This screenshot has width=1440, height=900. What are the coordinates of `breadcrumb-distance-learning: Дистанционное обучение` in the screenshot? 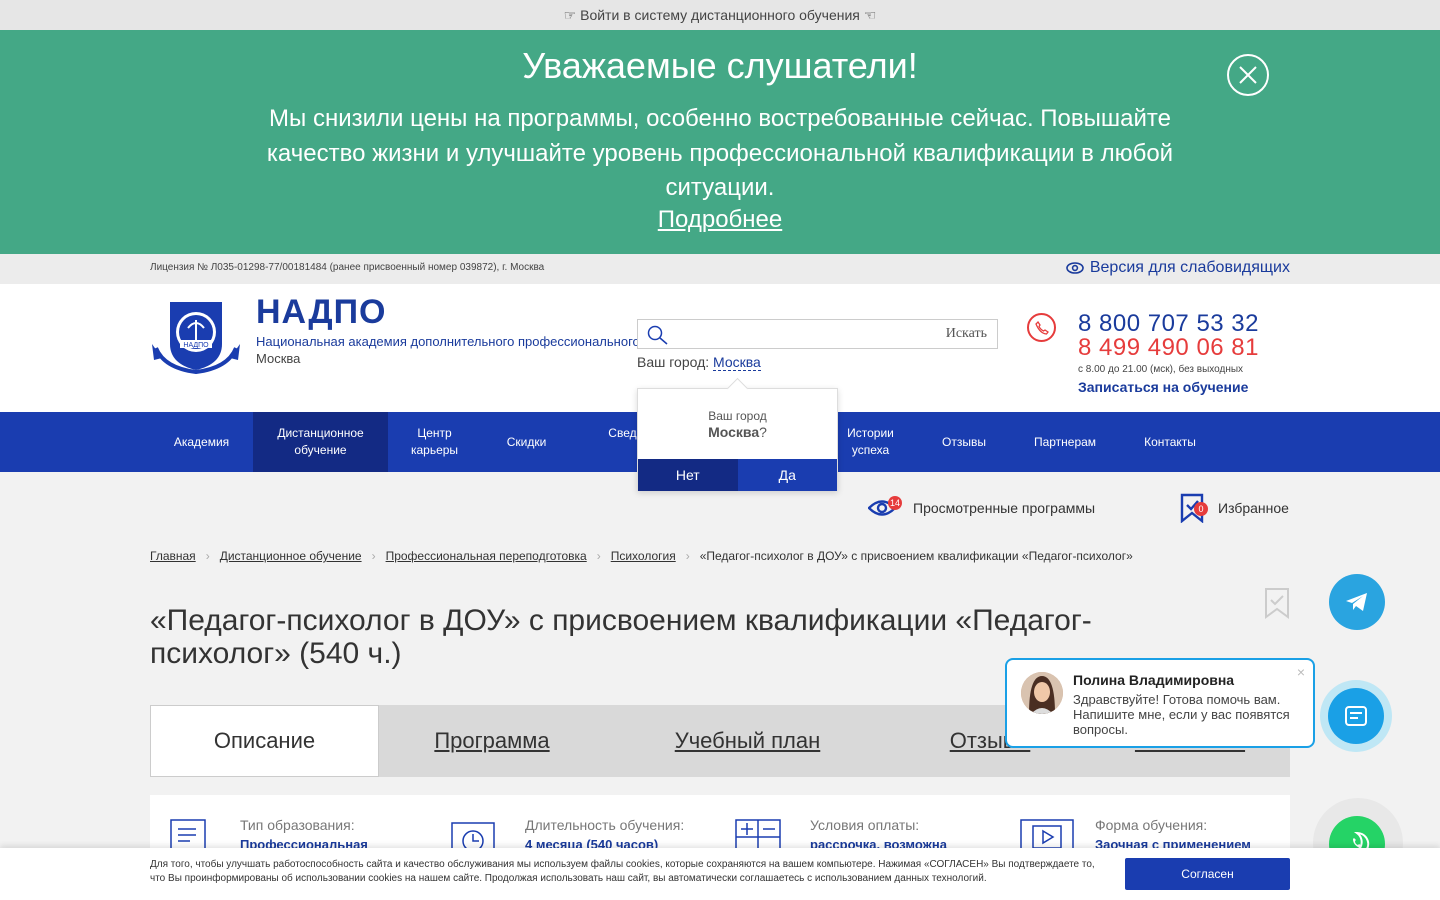 It's located at (291, 556).